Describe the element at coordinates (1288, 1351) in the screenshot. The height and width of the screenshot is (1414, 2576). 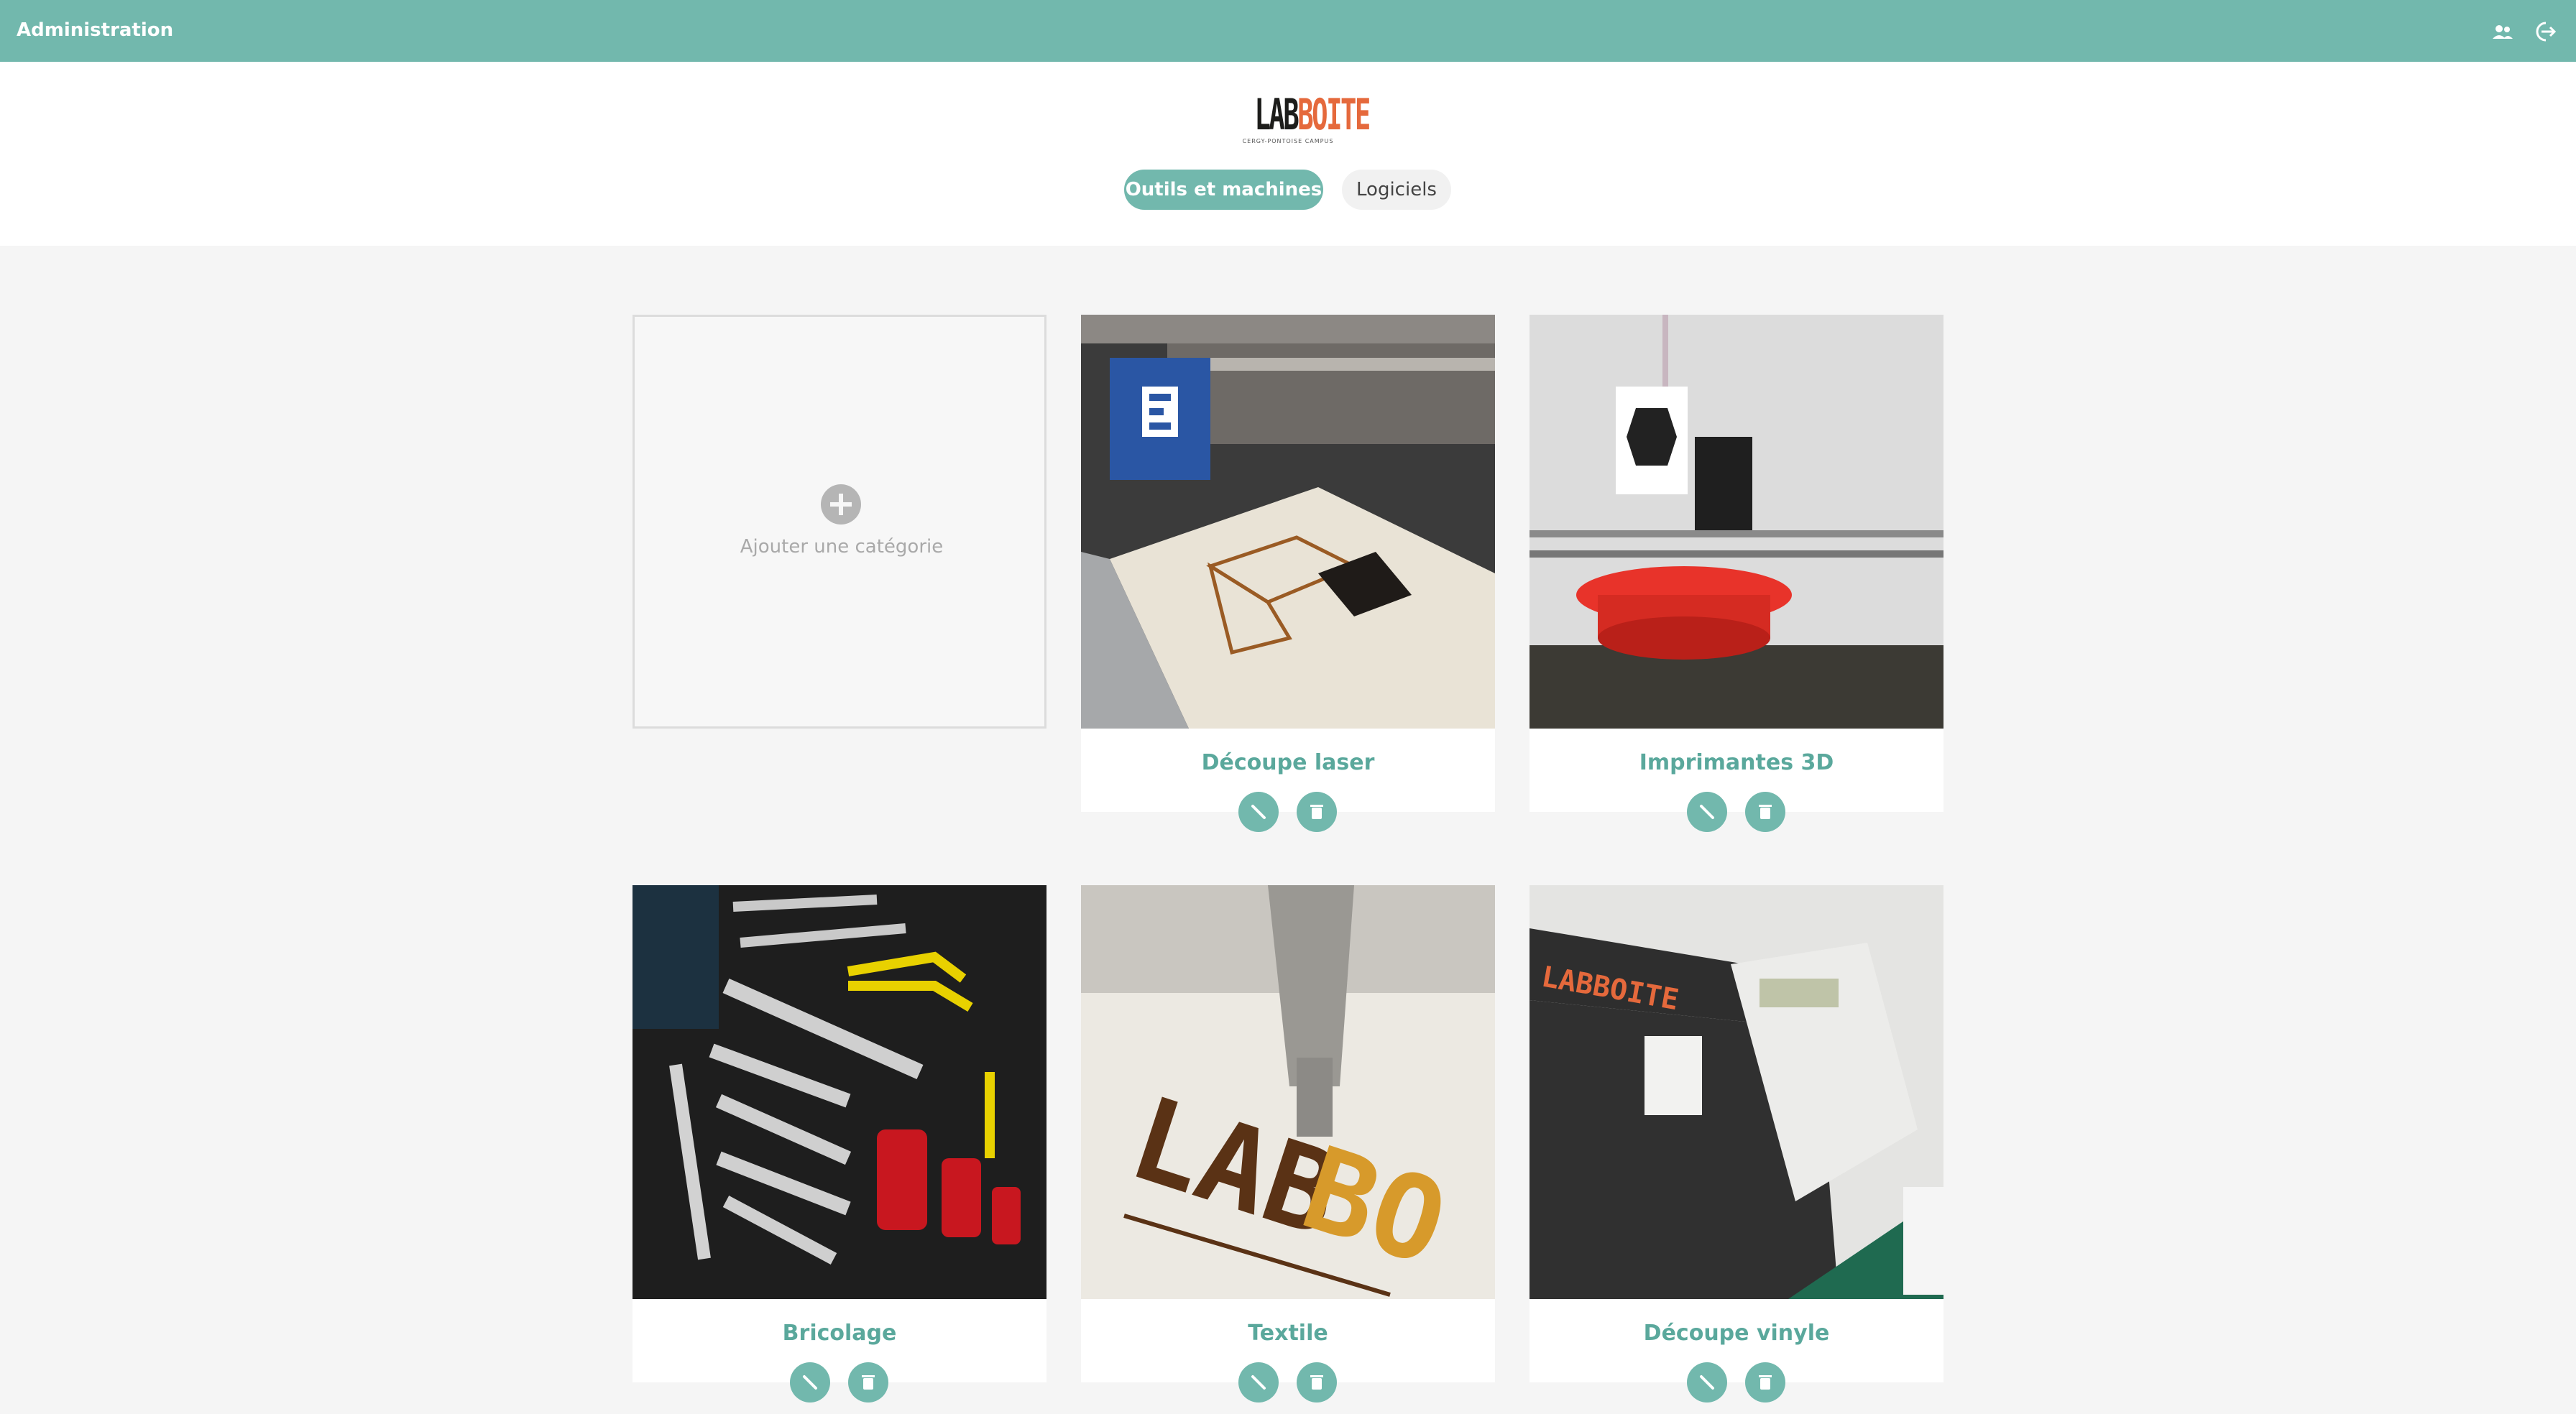
I see `card-footer: Textile` at that location.